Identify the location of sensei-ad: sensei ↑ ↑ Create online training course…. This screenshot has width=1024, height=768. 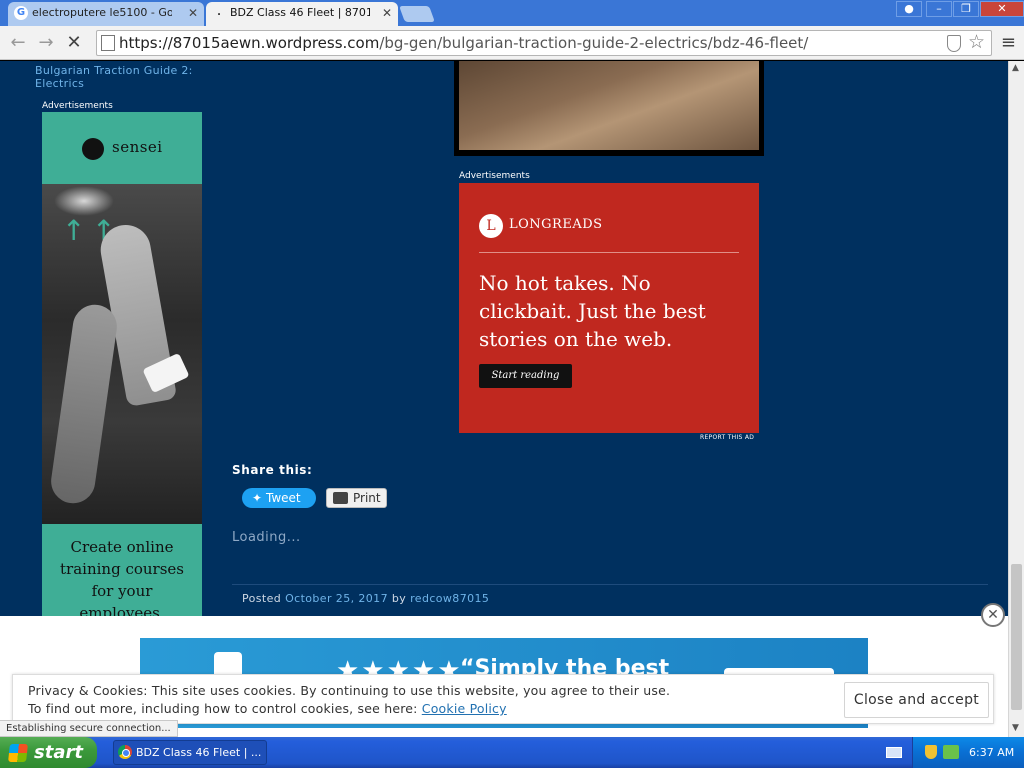
(122, 367).